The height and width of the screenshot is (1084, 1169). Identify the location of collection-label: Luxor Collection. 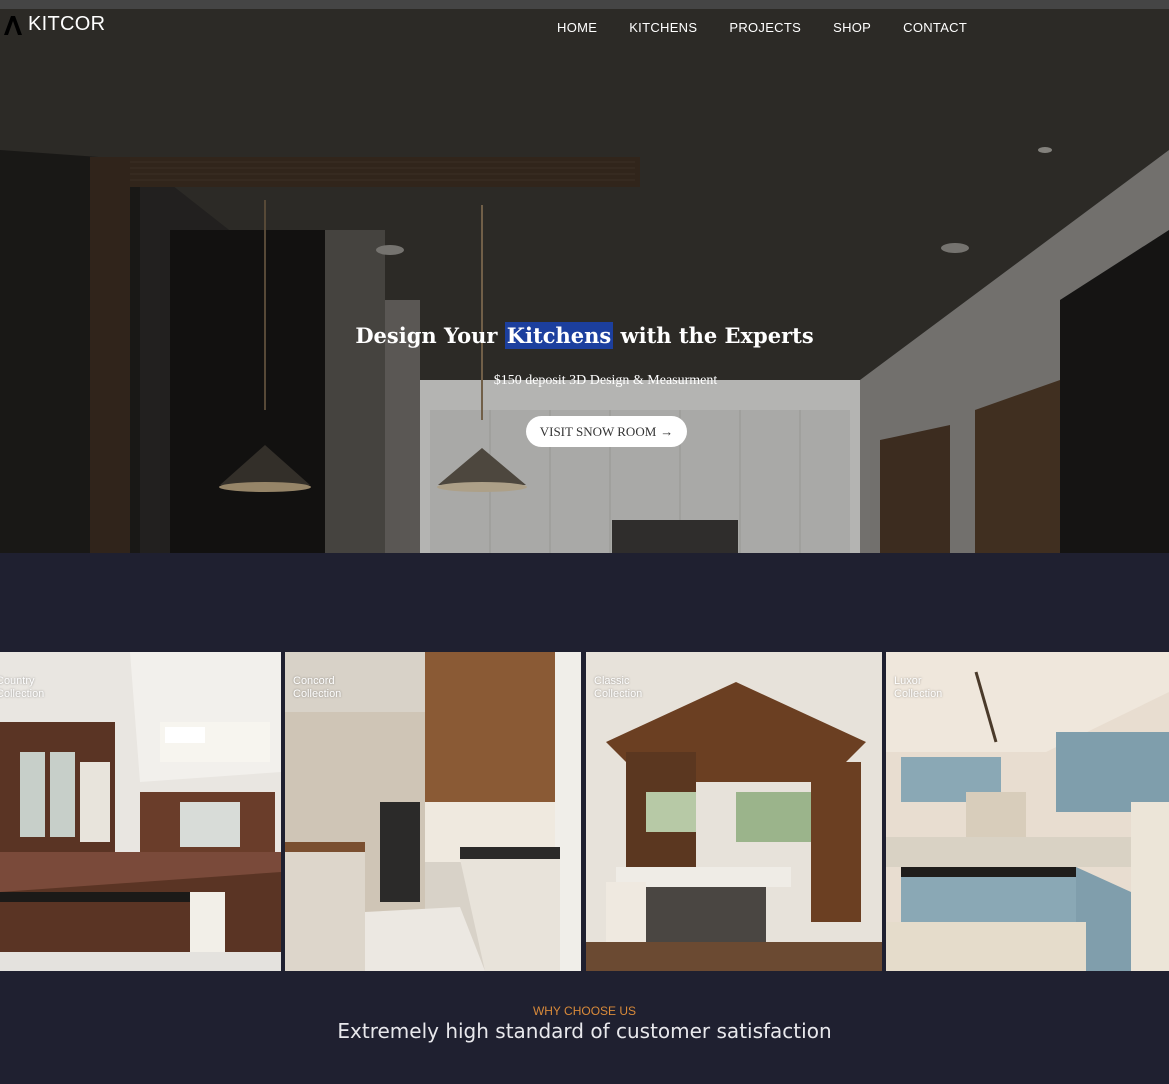
(924, 688).